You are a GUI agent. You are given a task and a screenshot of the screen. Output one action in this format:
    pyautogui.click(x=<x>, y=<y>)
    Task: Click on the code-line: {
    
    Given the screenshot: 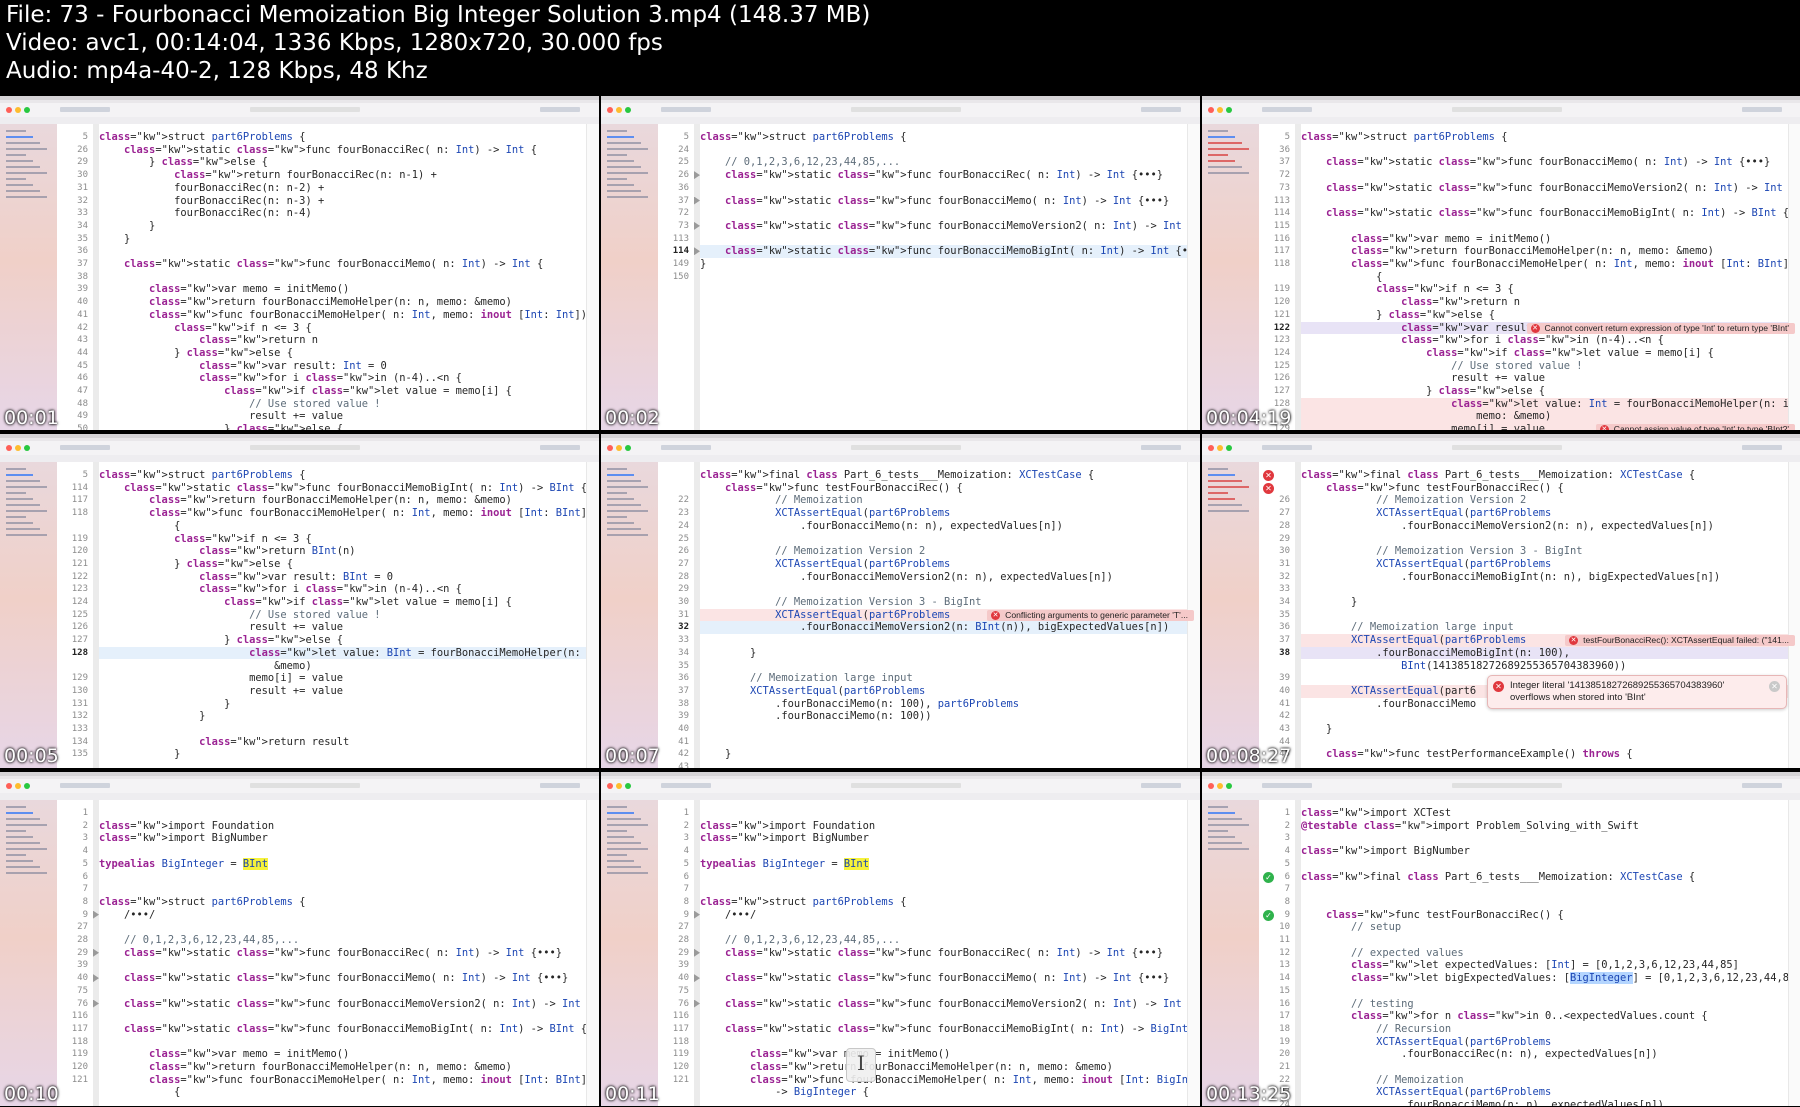 What is the action you would take?
    pyautogui.click(x=343, y=526)
    